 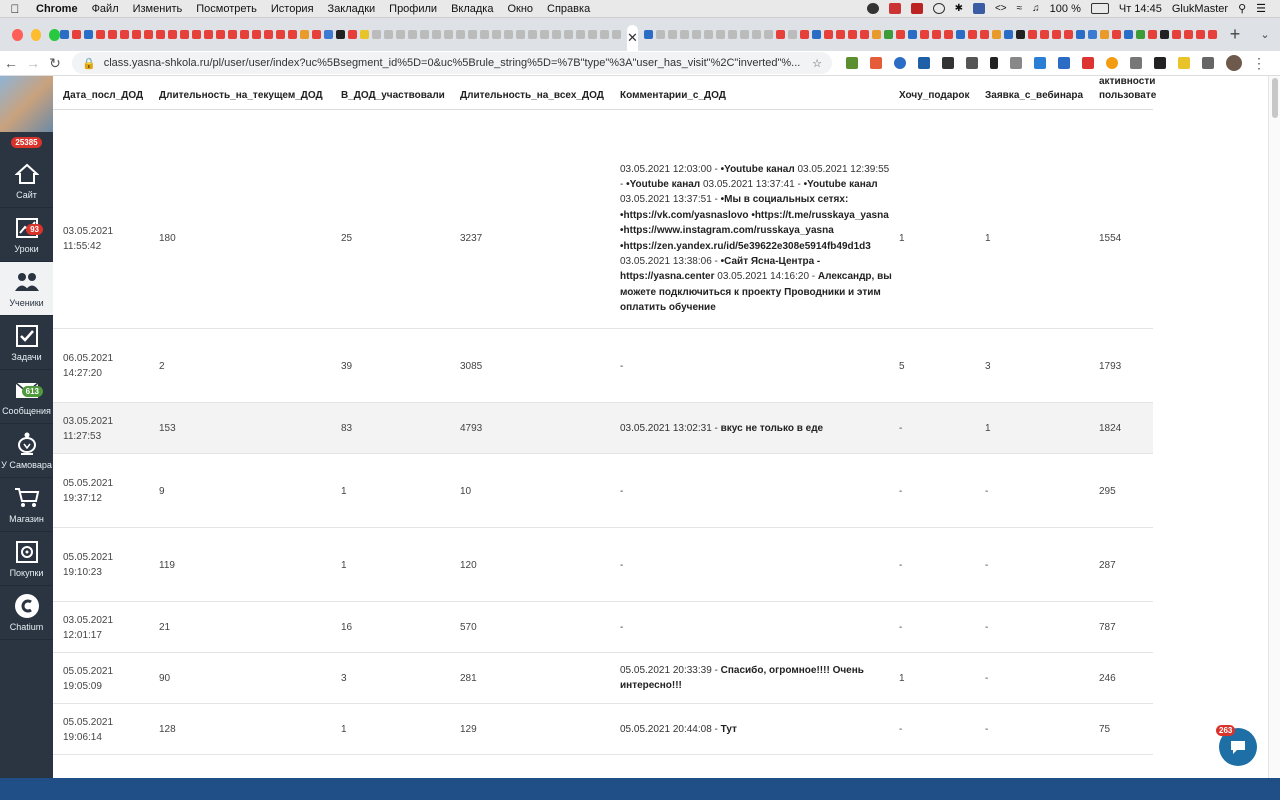 What do you see at coordinates (1127, 81) in the screenshot?
I see `column-header-activity-top: активности` at bounding box center [1127, 81].